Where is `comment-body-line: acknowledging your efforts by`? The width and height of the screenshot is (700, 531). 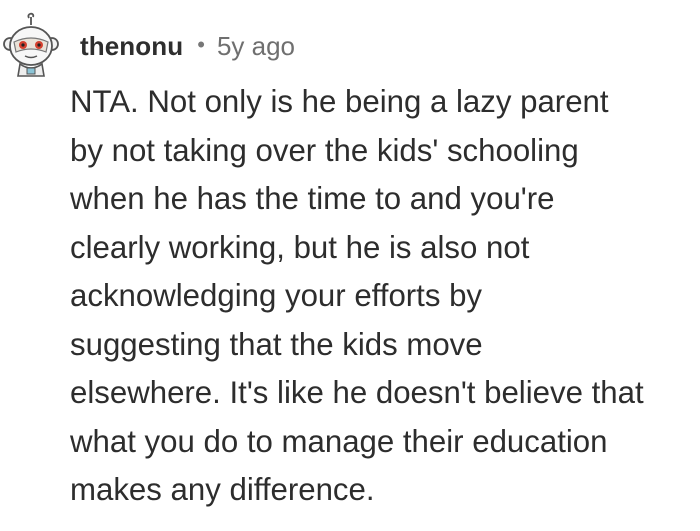 comment-body-line: acknowledging your efforts by is located at coordinates (276, 295).